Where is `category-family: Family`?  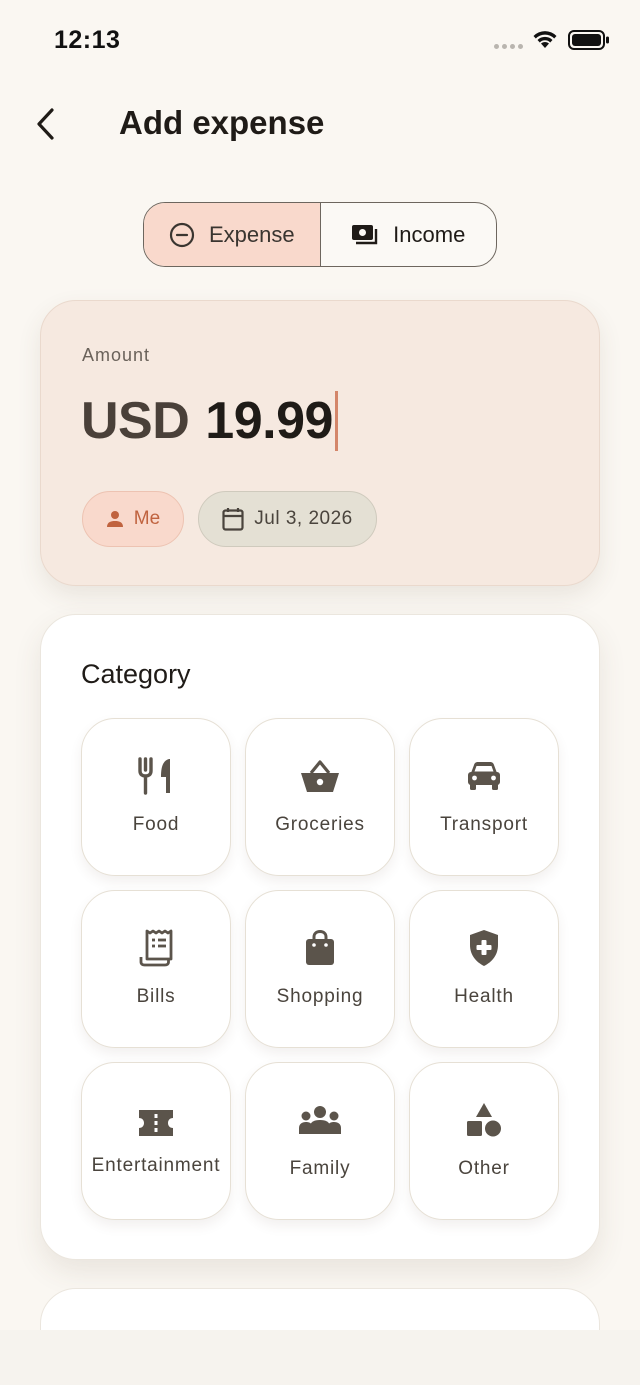
category-family: Family is located at coordinates (320, 1141).